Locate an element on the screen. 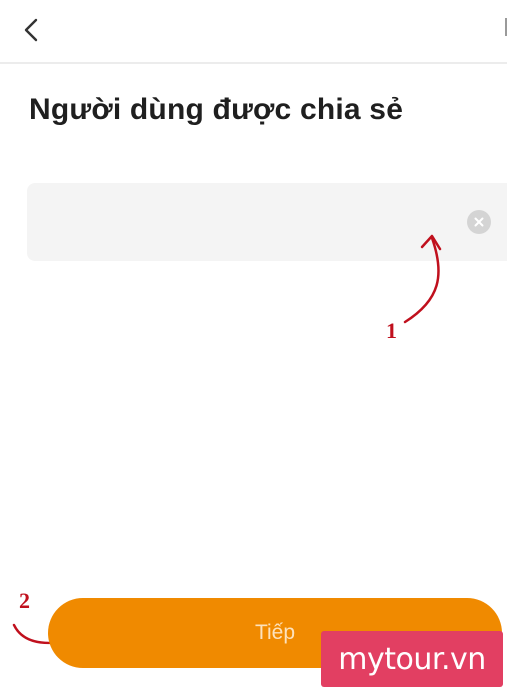  clear-circle-icon is located at coordinates (479, 222).